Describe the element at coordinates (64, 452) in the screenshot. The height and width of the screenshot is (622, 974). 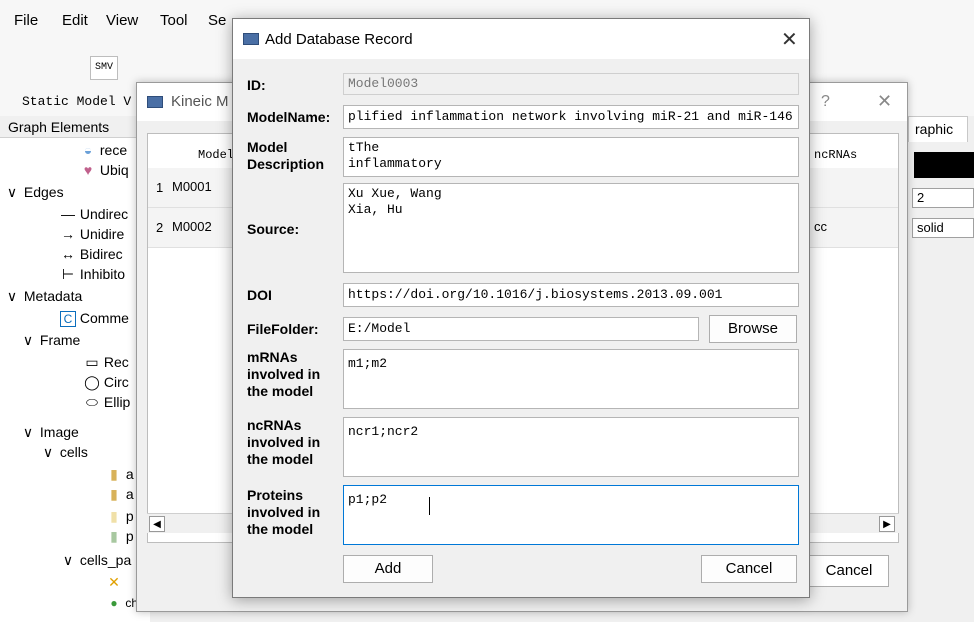
I see `tree-group-cells: ∨ cells` at that location.